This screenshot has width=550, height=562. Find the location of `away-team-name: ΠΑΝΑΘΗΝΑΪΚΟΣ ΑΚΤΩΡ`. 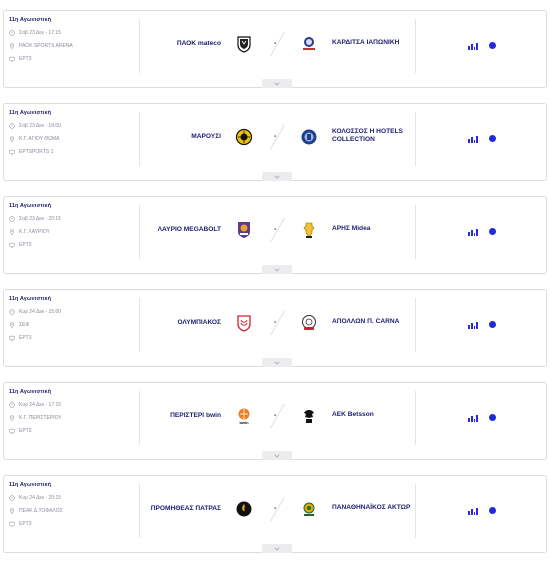

away-team-name: ΠΑΝΑΘΗΝΑΪΚΟΣ ΑΚΤΩΡ is located at coordinates (371, 508).